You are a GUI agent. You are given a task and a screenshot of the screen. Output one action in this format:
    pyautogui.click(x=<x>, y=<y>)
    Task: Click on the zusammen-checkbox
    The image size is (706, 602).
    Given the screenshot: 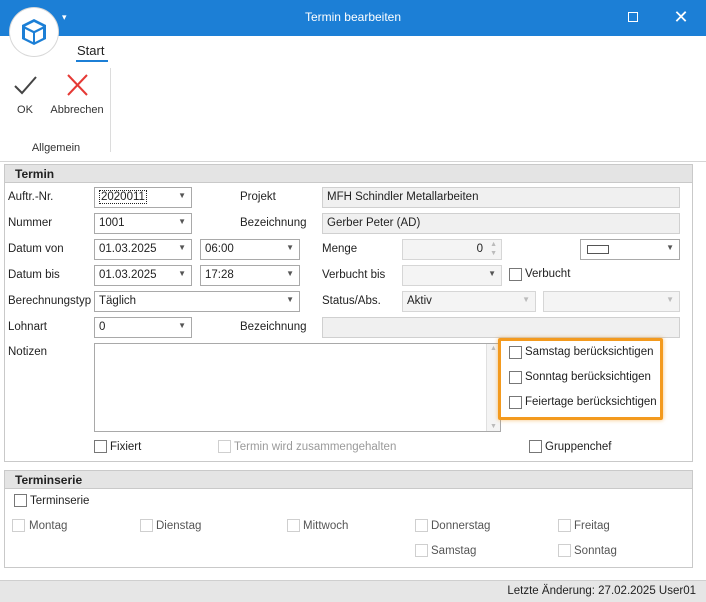 What is the action you would take?
    pyautogui.click(x=224, y=446)
    